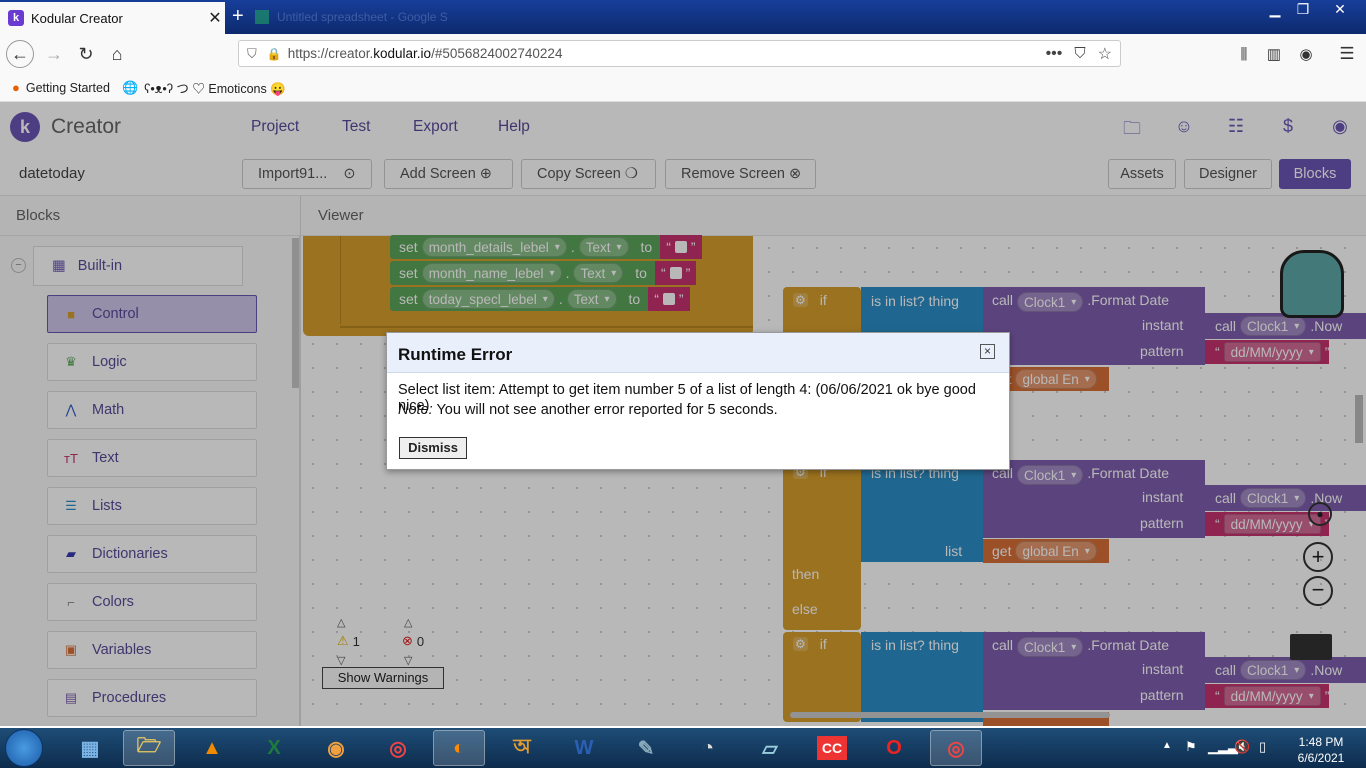 This screenshot has height=768, width=1366. I want to click on reload-icon: ↻, so click(86, 54).